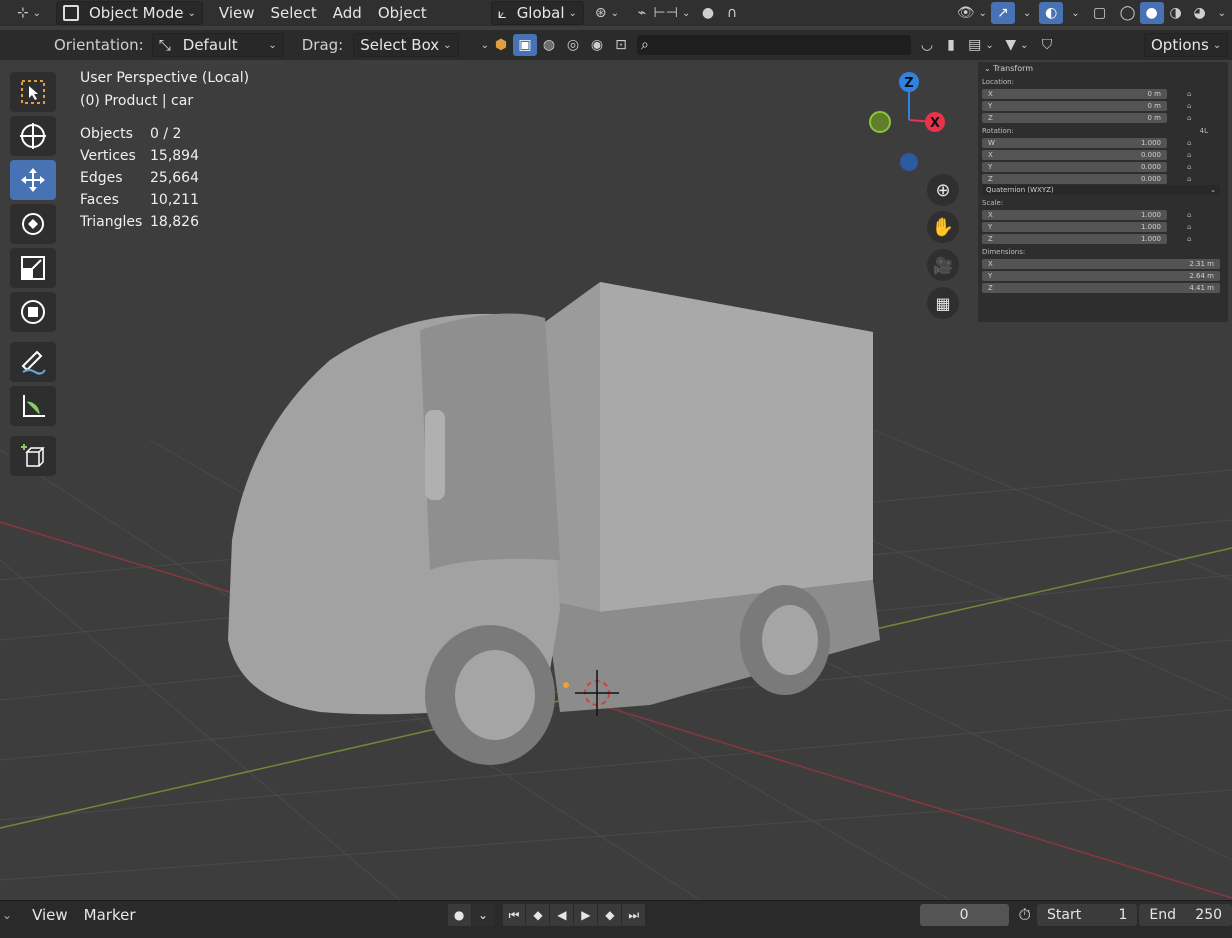 The width and height of the screenshot is (1232, 938). I want to click on transform-tool, so click(33, 312).